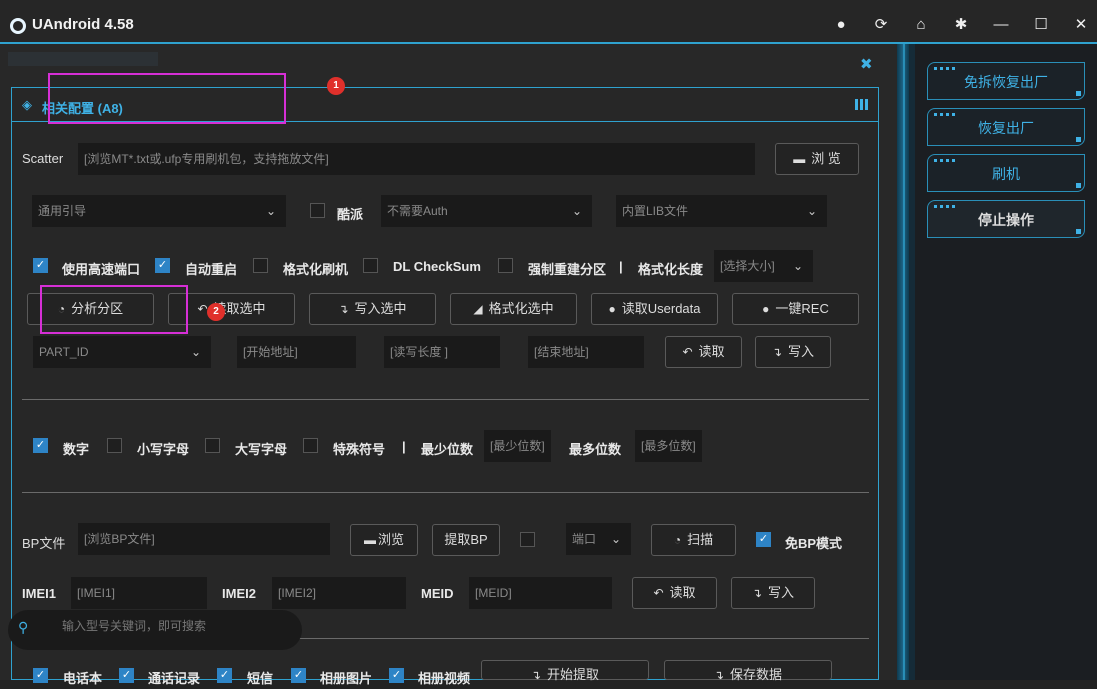 The image size is (1097, 689). Describe the element at coordinates (40, 445) in the screenshot. I see `digits-checkbox: ✓` at that location.